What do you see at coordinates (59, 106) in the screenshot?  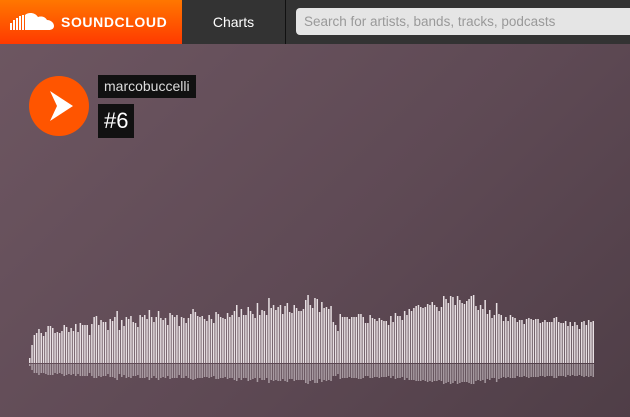 I see `play-button` at bounding box center [59, 106].